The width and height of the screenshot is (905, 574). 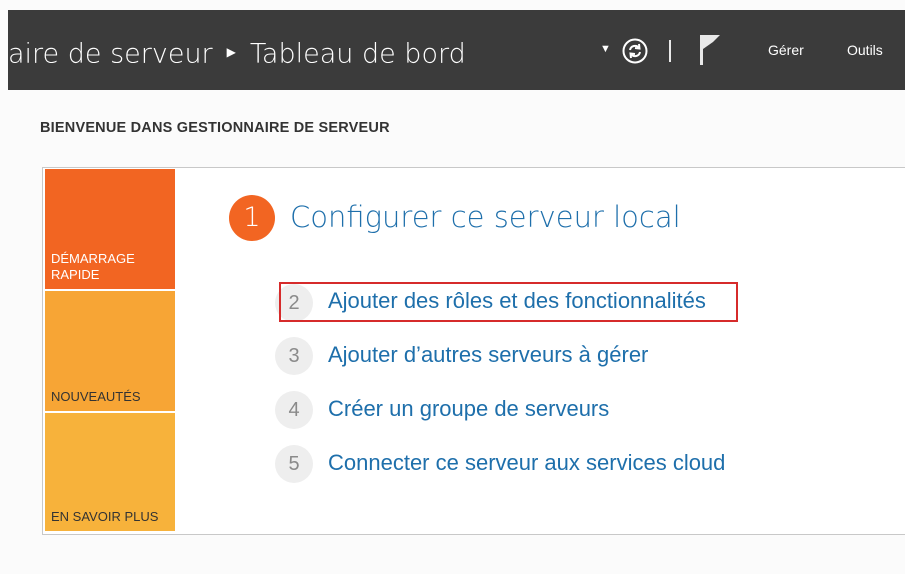 What do you see at coordinates (110, 351) in the screenshot?
I see `tile-whats-new: NOUVEAUTÉS` at bounding box center [110, 351].